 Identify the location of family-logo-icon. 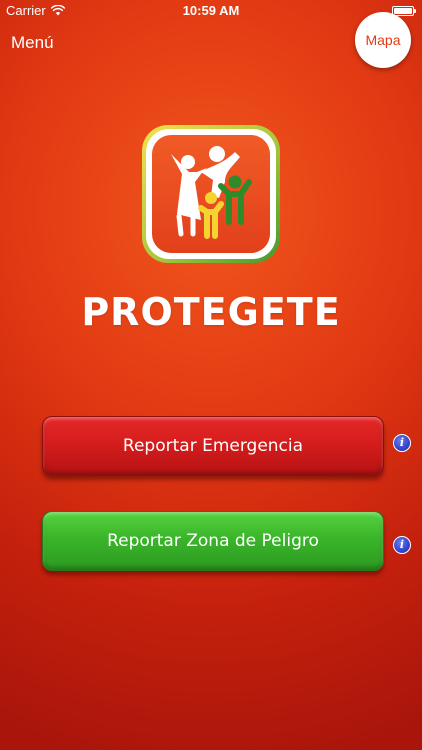
(211, 194).